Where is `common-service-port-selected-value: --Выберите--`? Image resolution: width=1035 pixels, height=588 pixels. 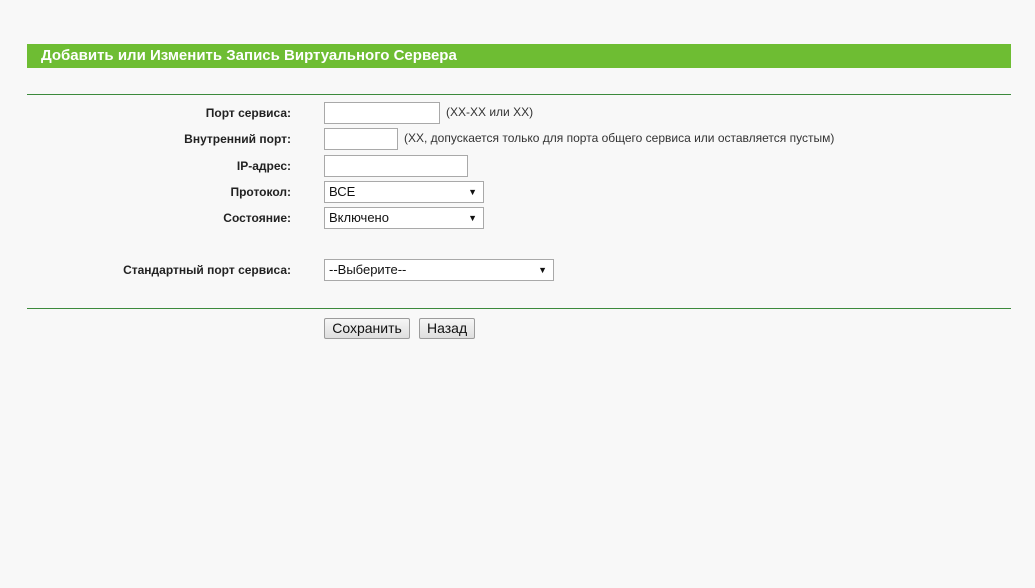 common-service-port-selected-value: --Выберите-- is located at coordinates (368, 269).